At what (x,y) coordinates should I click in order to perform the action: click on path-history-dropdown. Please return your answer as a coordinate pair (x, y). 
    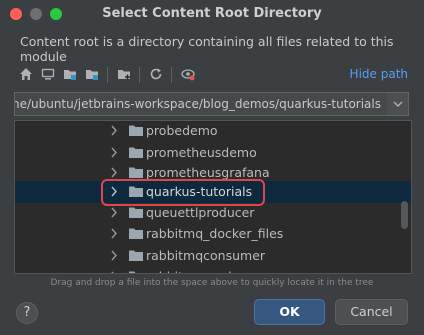
    Looking at the image, I should click on (398, 104).